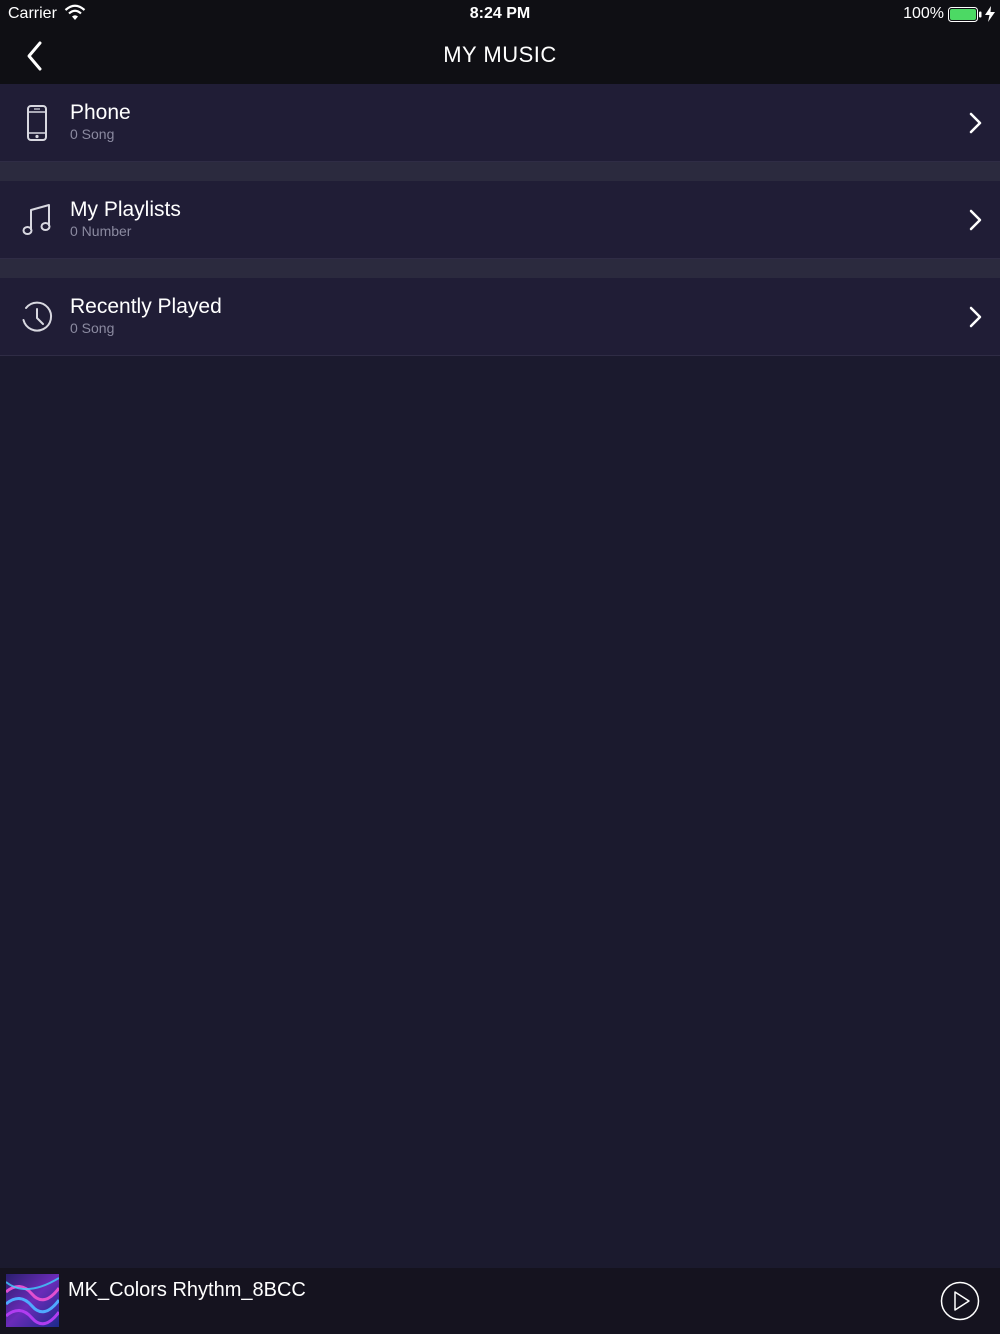 The height and width of the screenshot is (1334, 1000). What do you see at coordinates (990, 14) in the screenshot?
I see `charging-bolt-icon` at bounding box center [990, 14].